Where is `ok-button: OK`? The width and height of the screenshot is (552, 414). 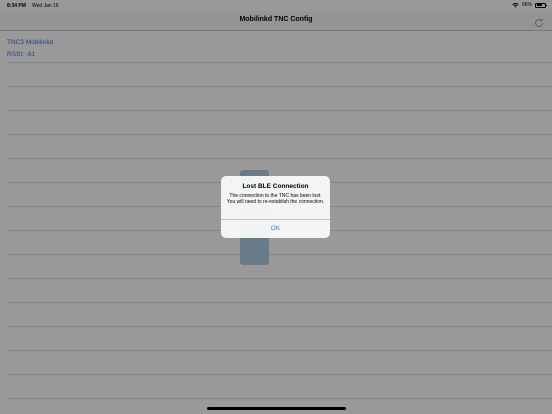
ok-button: OK is located at coordinates (275, 229).